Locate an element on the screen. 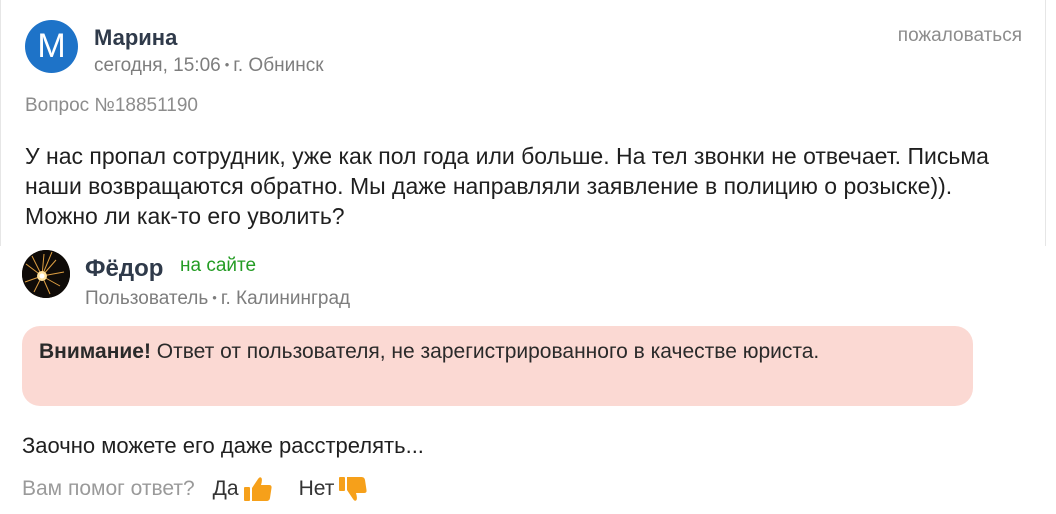  vote-no-label: Нет is located at coordinates (316, 488).